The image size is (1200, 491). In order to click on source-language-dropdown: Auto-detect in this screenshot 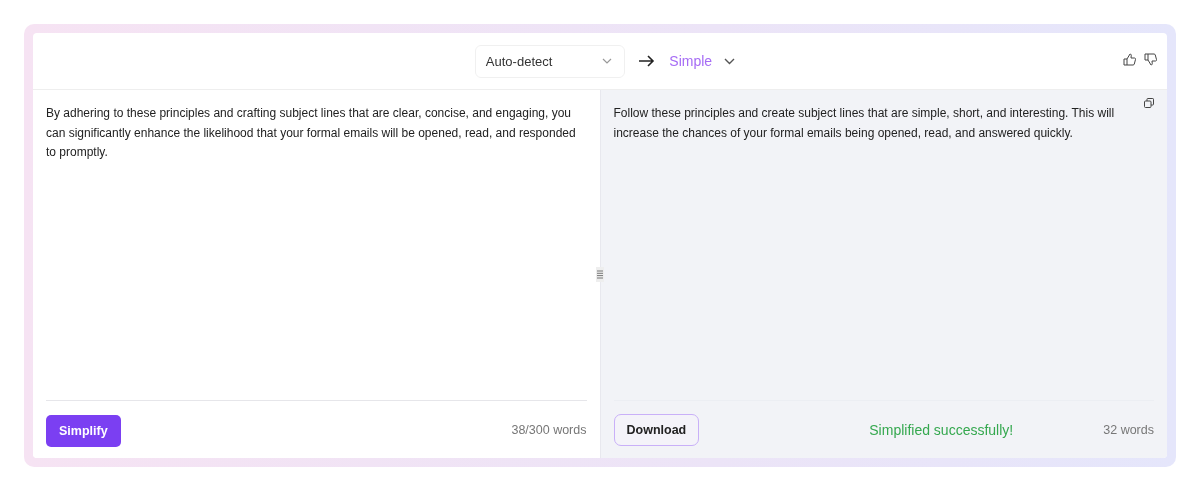, I will do `click(550, 61)`.